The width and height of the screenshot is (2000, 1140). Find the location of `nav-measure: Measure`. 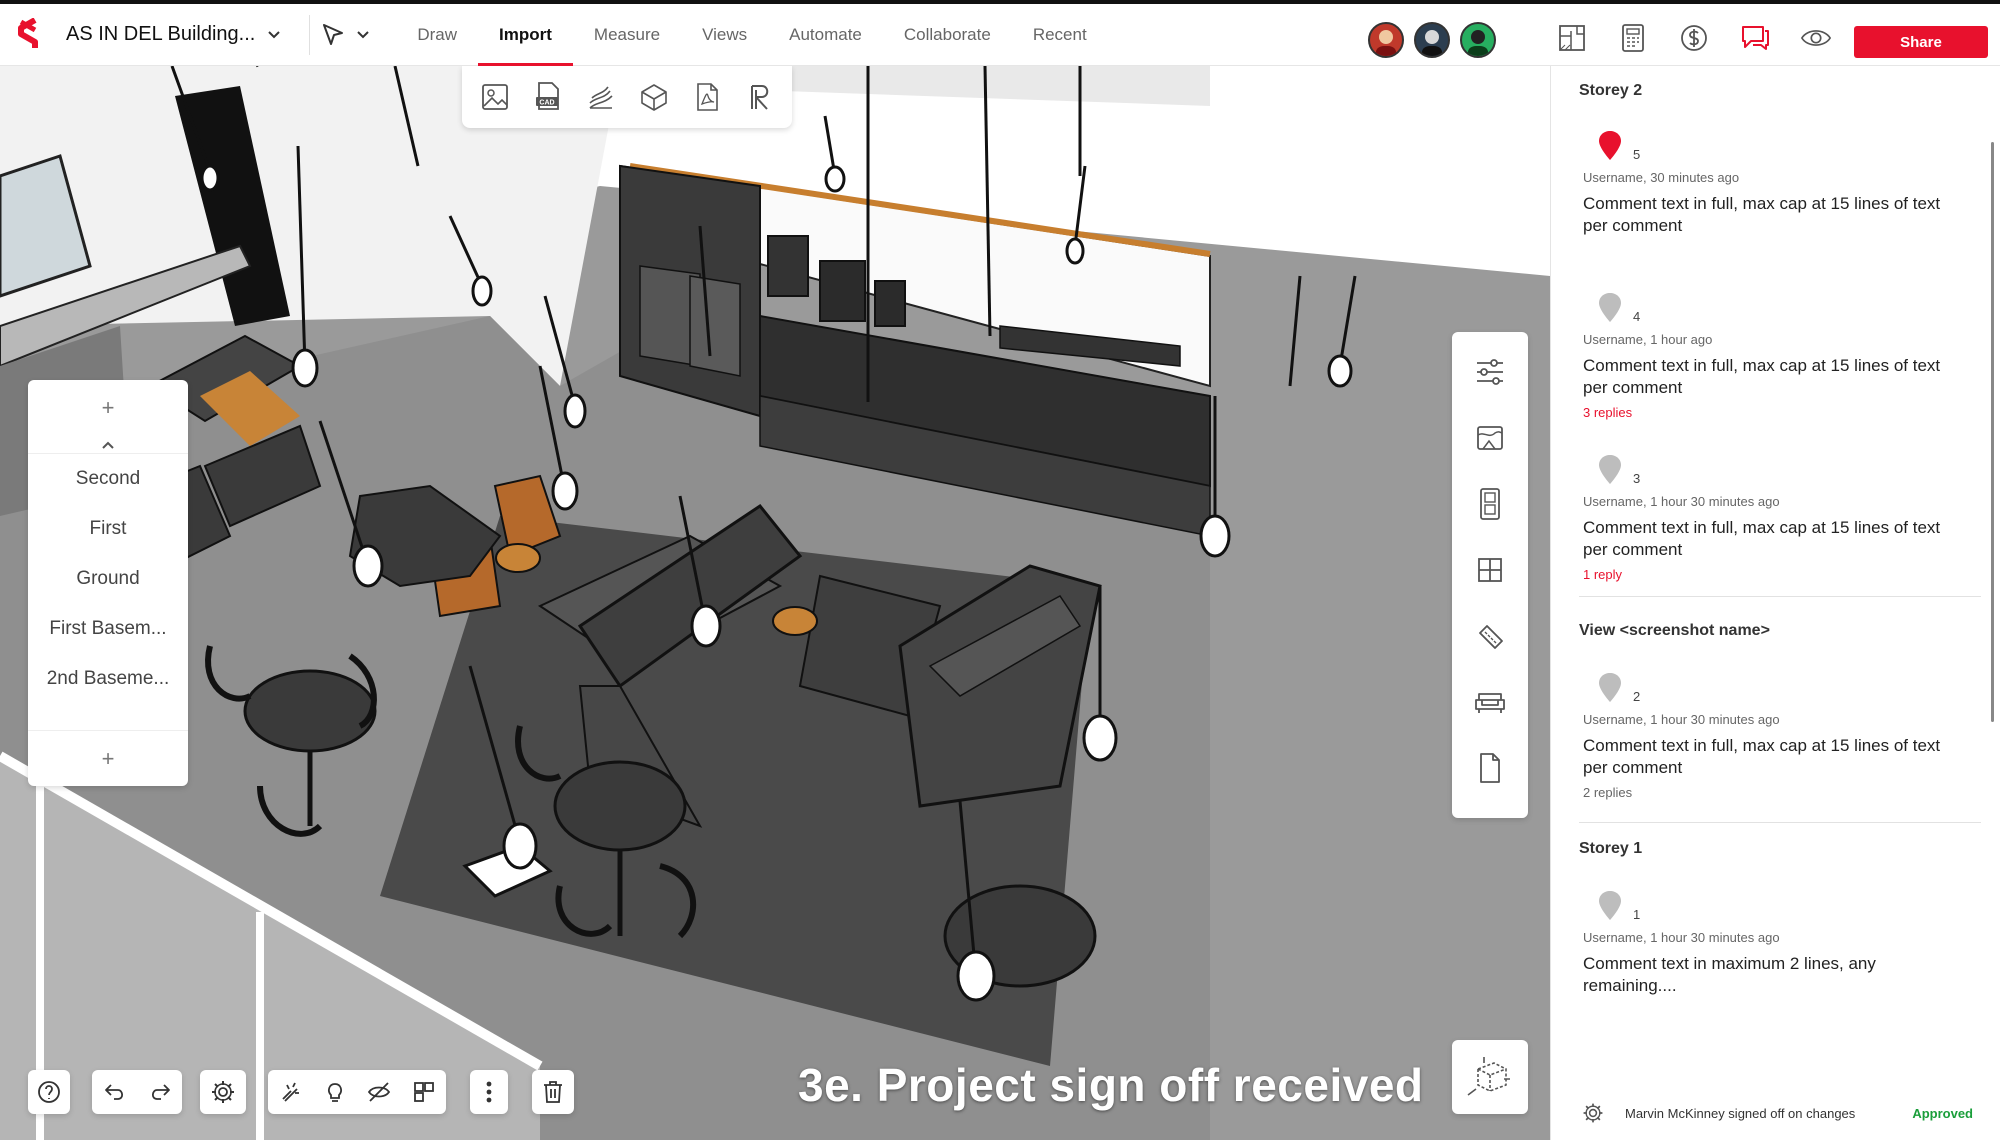

nav-measure: Measure is located at coordinates (627, 35).